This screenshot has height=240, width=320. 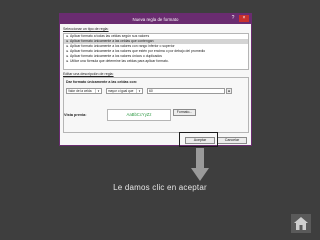 I want to click on slide-caption: Le damos clic en aceptar, so click(x=160, y=187).